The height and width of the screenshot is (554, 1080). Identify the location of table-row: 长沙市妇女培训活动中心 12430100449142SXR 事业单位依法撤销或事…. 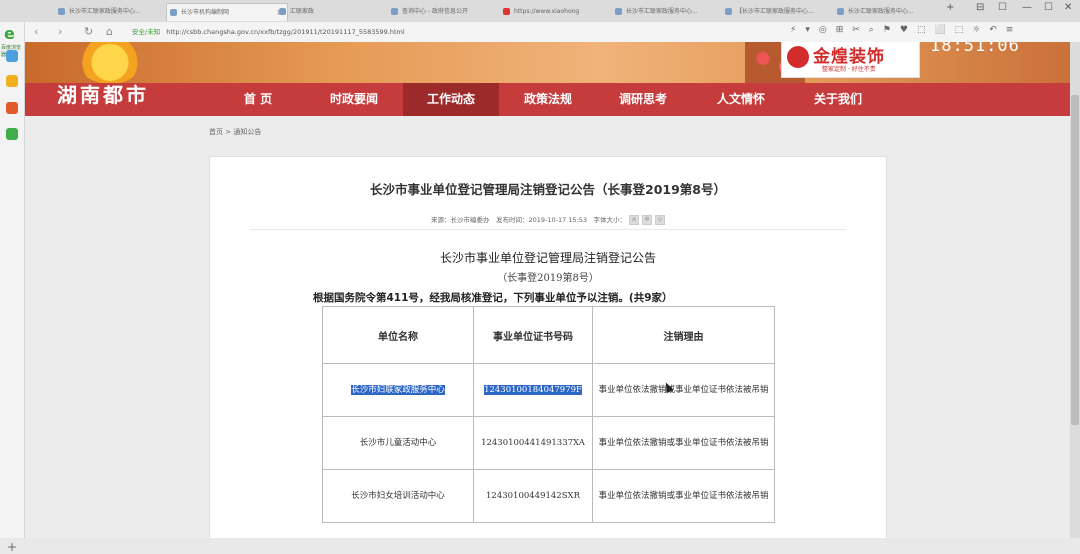
(548, 496).